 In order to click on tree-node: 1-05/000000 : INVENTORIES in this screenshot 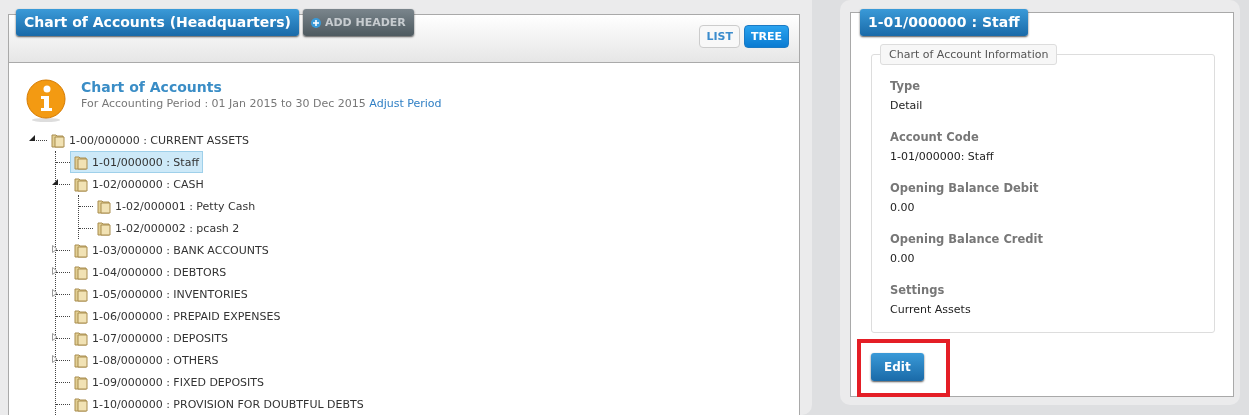, I will do `click(161, 294)`.